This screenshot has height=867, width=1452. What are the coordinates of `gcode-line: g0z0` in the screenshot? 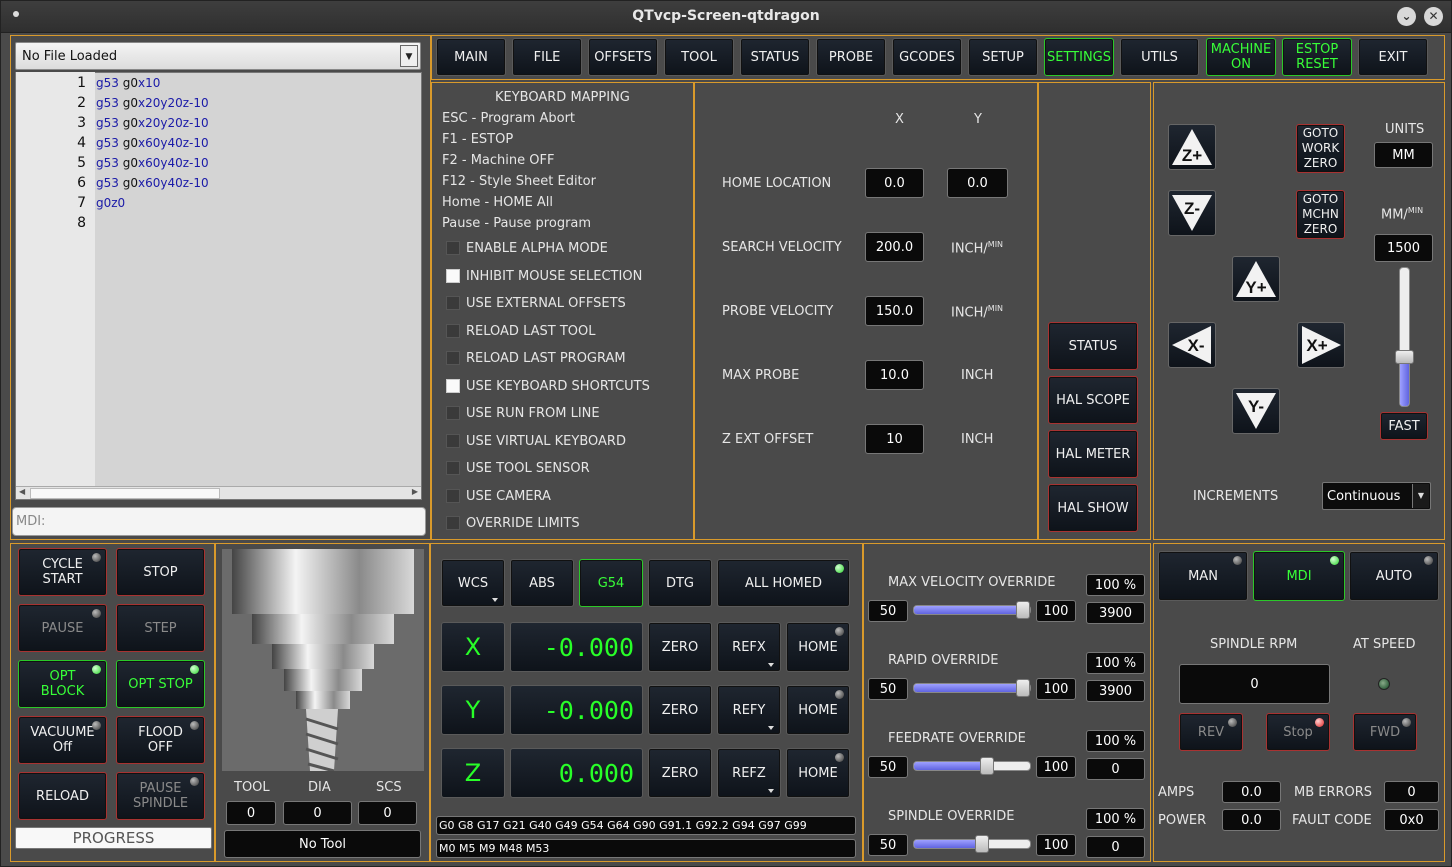 It's located at (110, 203).